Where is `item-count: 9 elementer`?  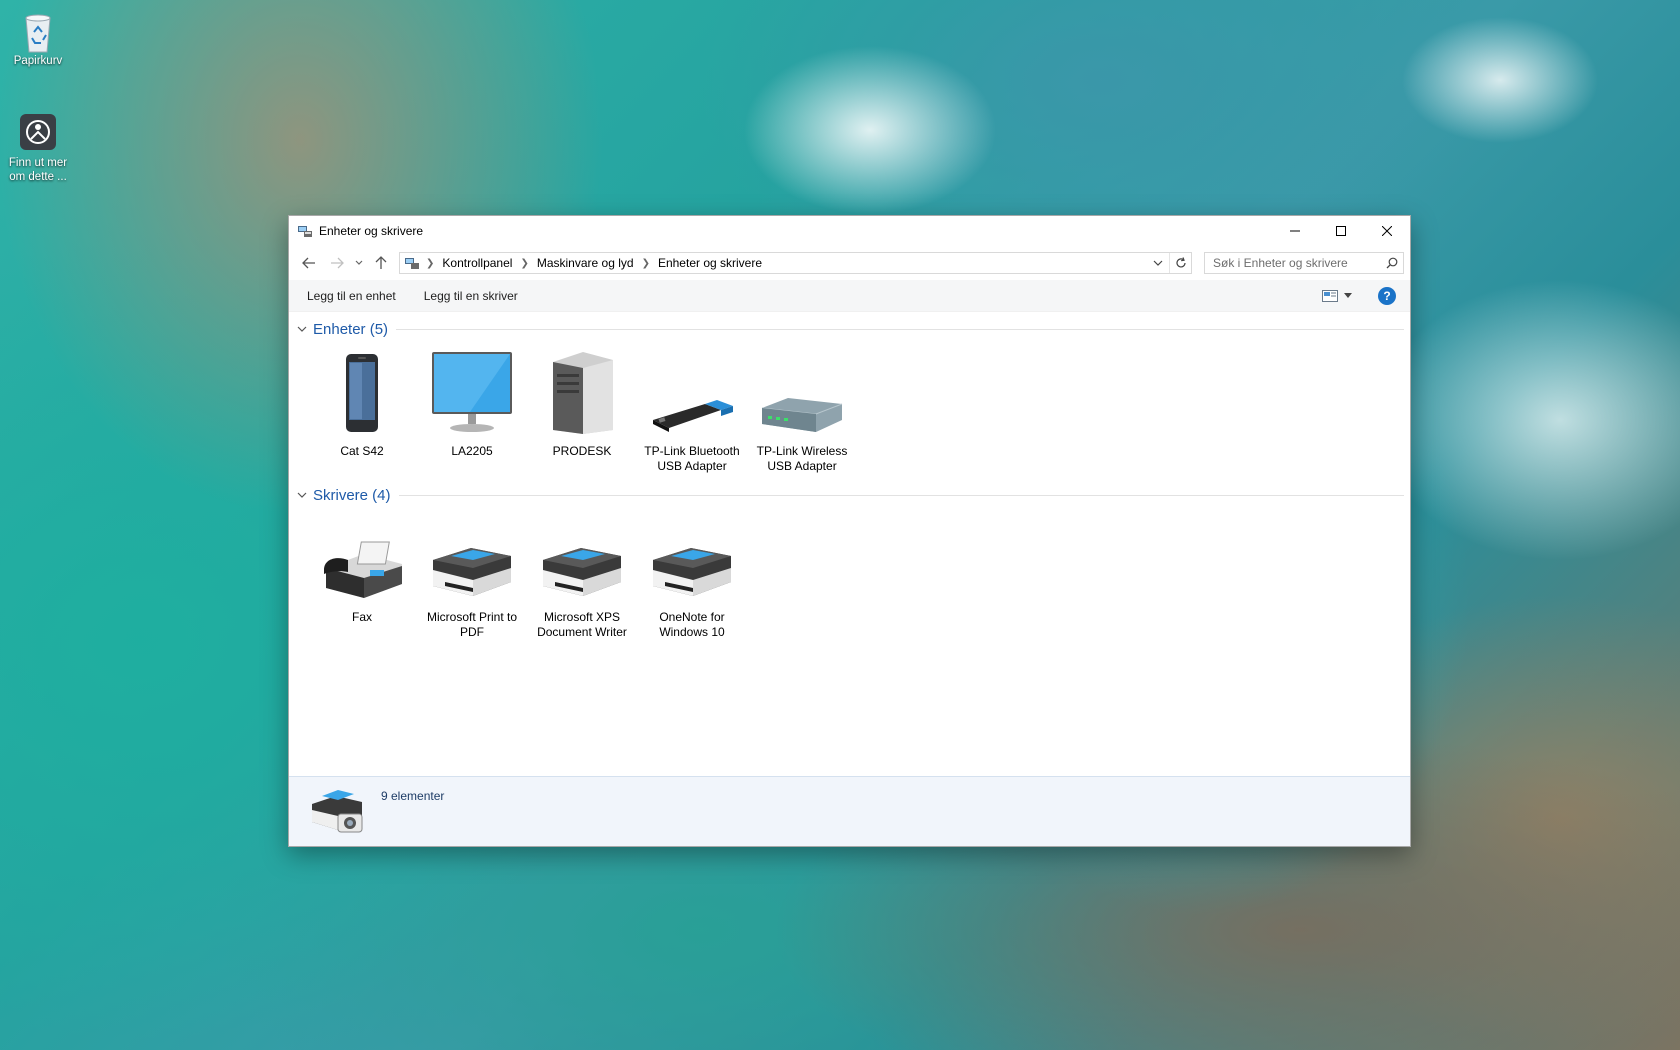
item-count: 9 elementer is located at coordinates (413, 796).